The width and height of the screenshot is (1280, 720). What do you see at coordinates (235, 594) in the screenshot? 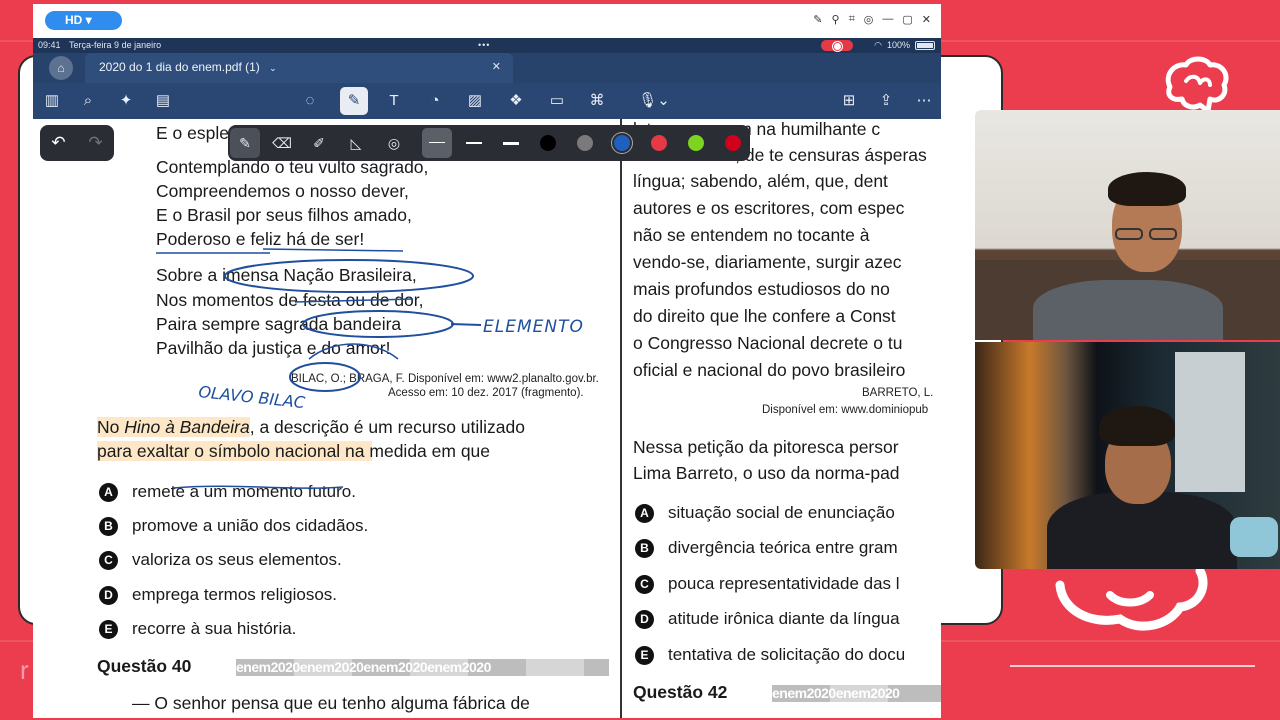
I see `option-text: emprega termos religiosos.` at bounding box center [235, 594].